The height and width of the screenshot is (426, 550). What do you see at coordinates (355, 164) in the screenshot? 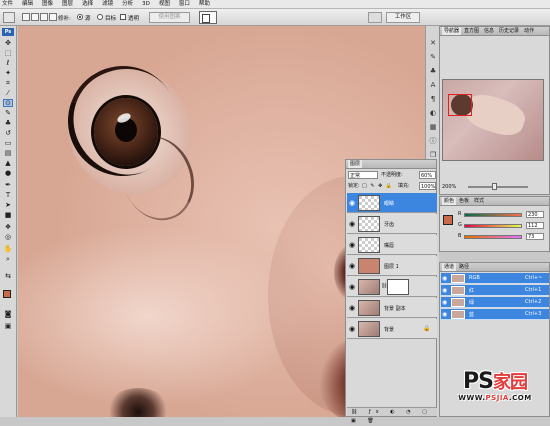
I see `panel-tab: 图层` at bounding box center [355, 164].